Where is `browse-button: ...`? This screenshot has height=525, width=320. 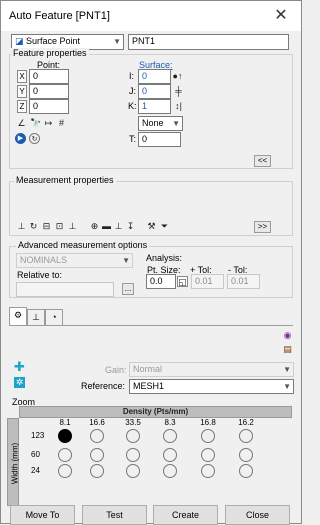
browse-button: ... is located at coordinates (128, 289).